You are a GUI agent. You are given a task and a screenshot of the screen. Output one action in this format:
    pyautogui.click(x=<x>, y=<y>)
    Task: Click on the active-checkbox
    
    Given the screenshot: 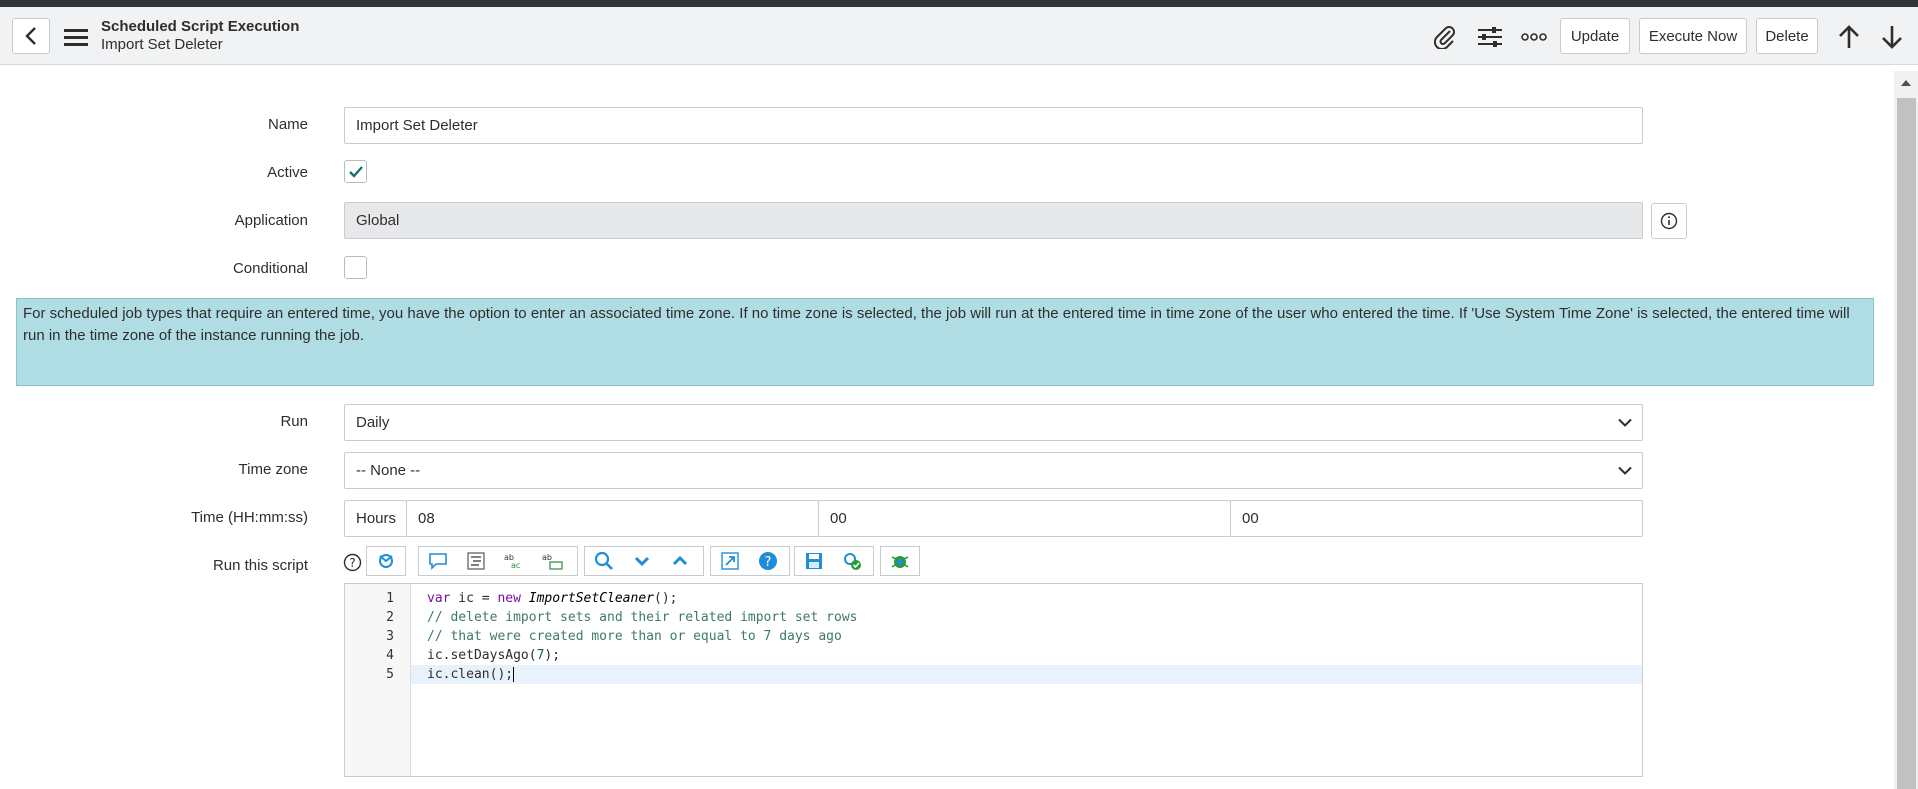 What is the action you would take?
    pyautogui.click(x=355, y=171)
    